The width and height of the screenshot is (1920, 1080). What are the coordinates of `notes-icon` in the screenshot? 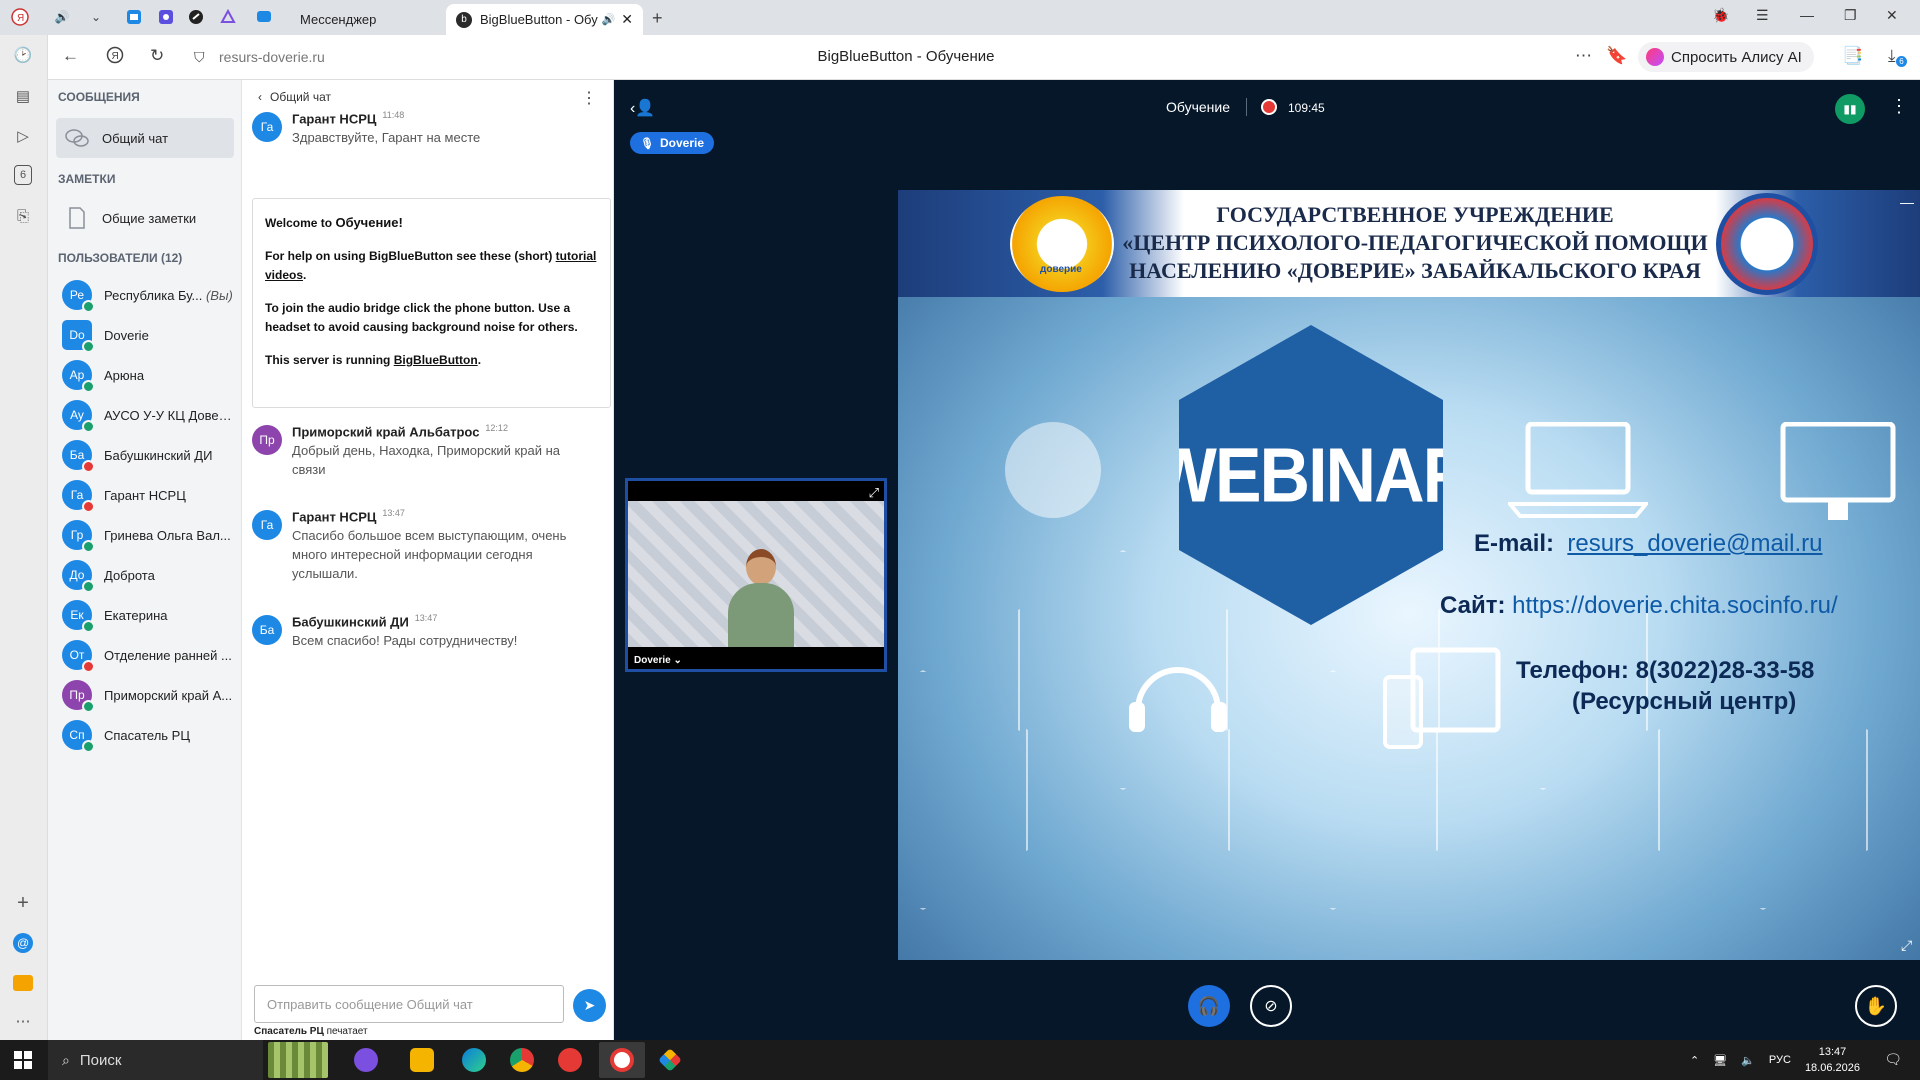 It's located at (23, 983).